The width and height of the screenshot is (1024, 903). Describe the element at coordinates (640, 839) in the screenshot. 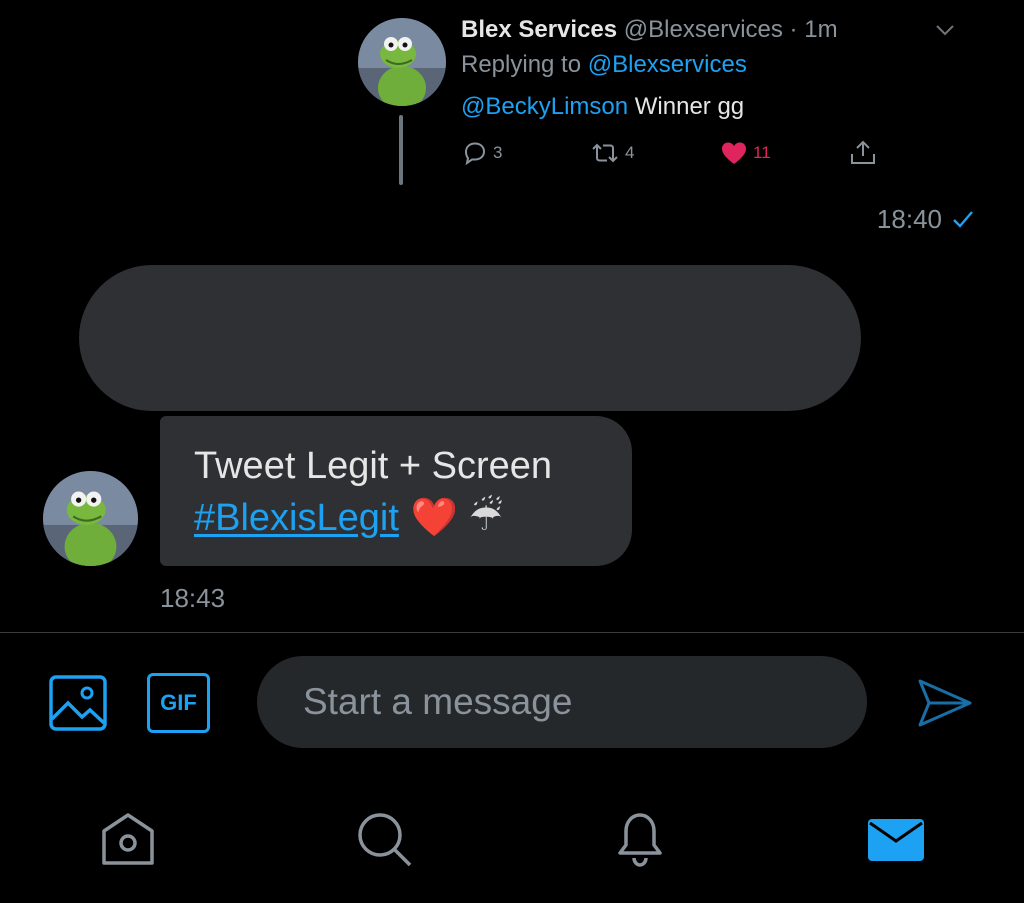

I see `bell-icon` at that location.